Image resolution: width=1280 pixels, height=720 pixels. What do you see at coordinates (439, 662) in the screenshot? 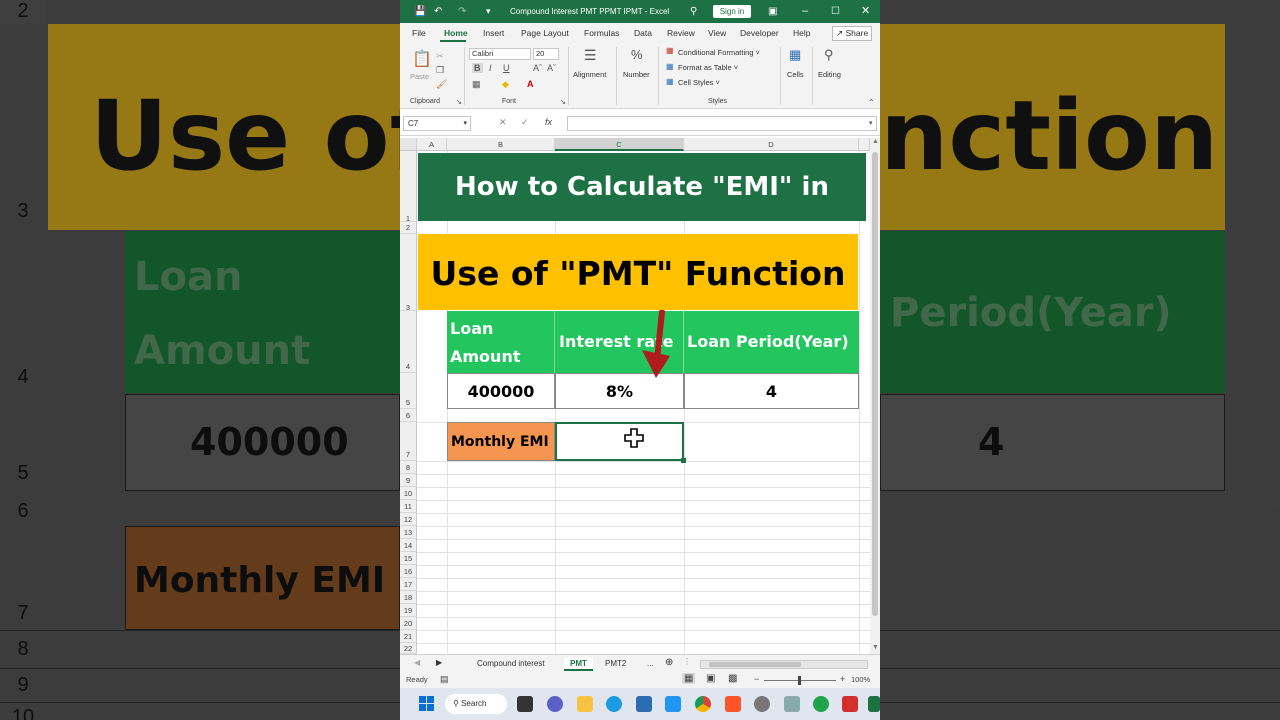
I see `next-sheet-icon: ▶` at bounding box center [439, 662].